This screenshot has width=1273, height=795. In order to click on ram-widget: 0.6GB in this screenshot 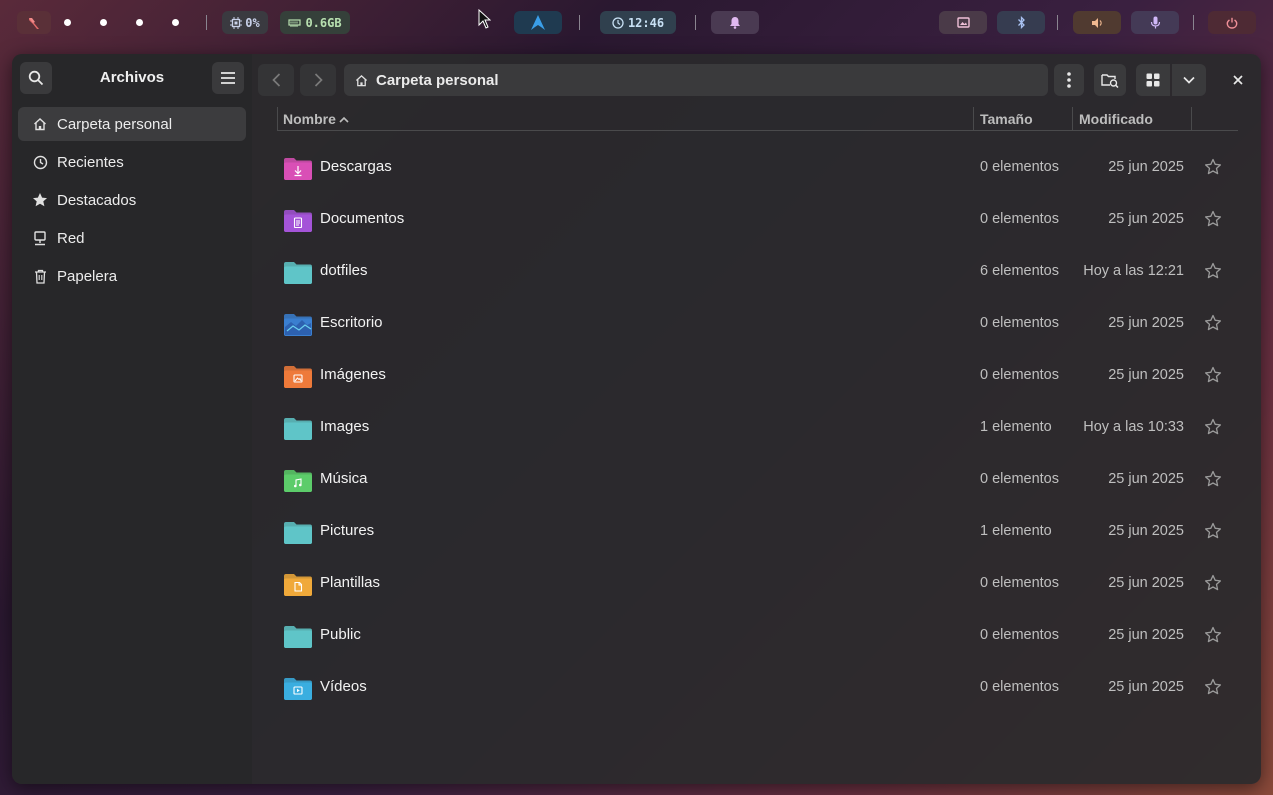, I will do `click(315, 22)`.